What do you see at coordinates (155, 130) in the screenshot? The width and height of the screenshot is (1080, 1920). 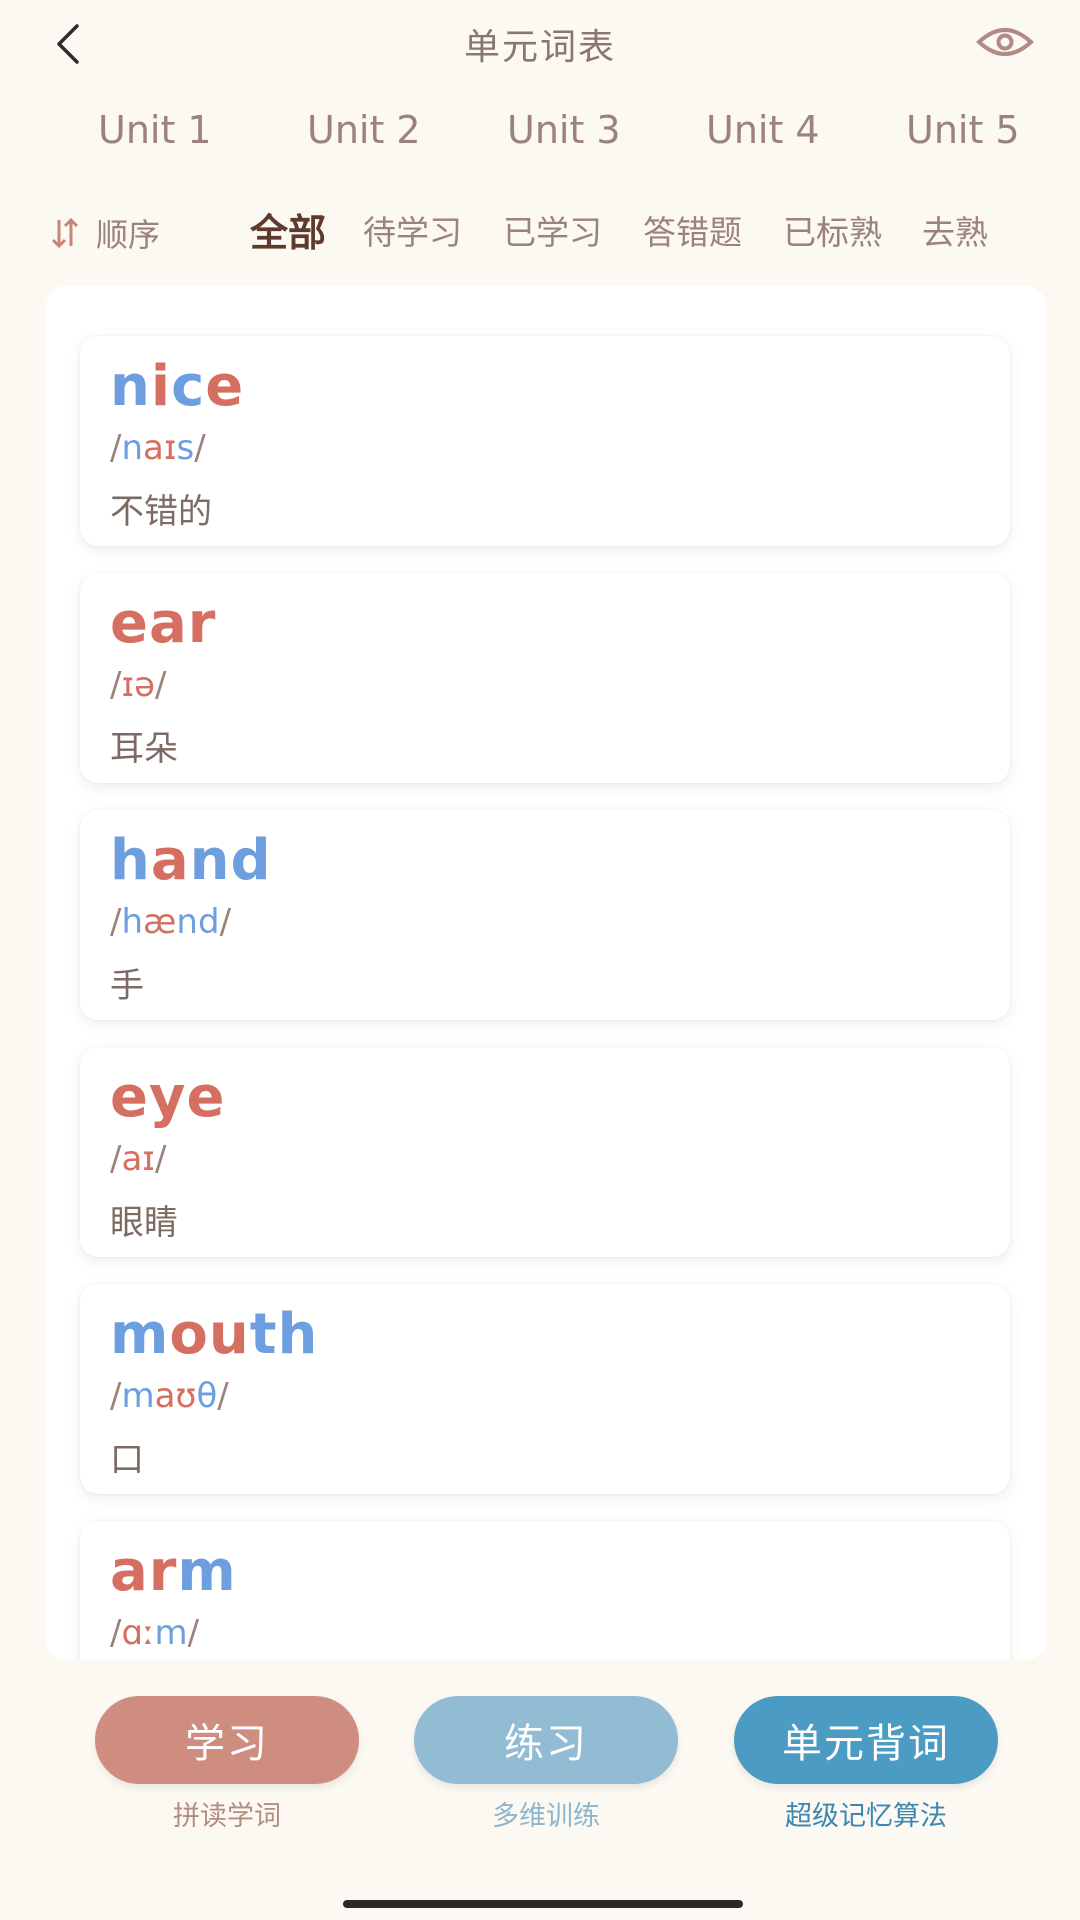 I see `tab-label: Unit 1` at bounding box center [155, 130].